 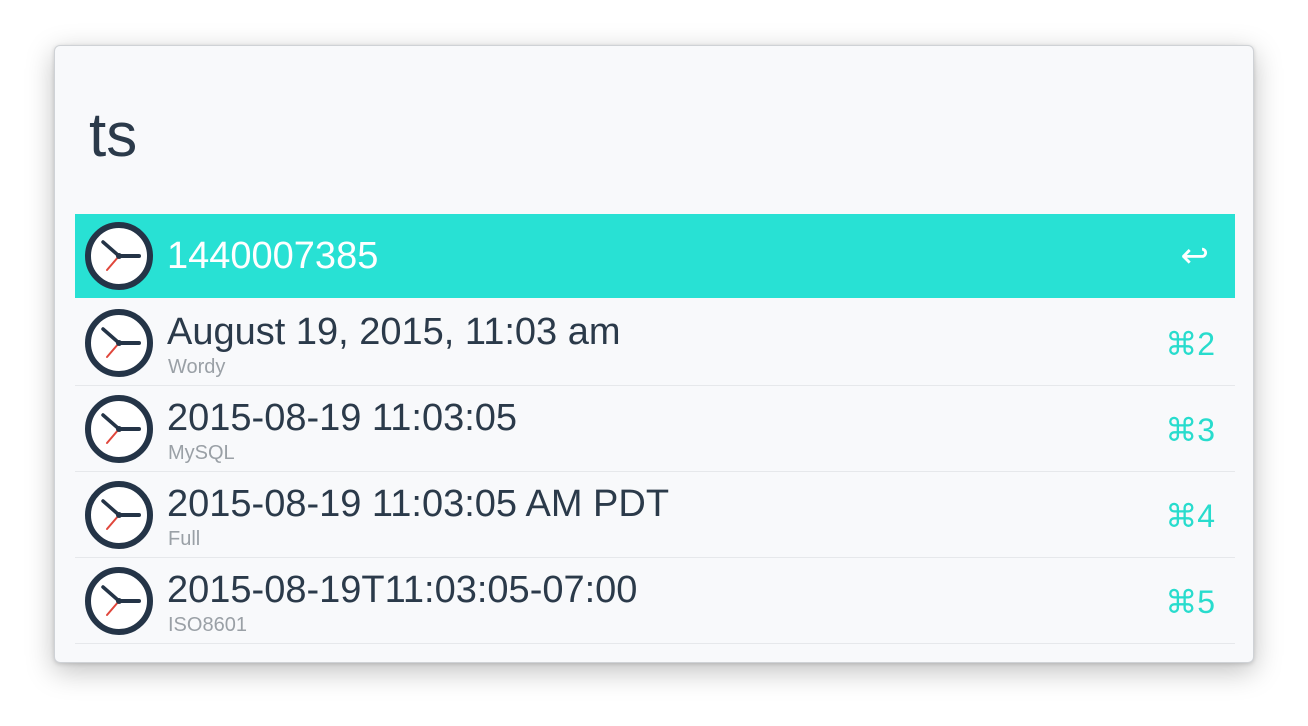 I want to click on result-row: 2015-08-19 11:03:05 AM PDT Full ⌘4, so click(x=655, y=515).